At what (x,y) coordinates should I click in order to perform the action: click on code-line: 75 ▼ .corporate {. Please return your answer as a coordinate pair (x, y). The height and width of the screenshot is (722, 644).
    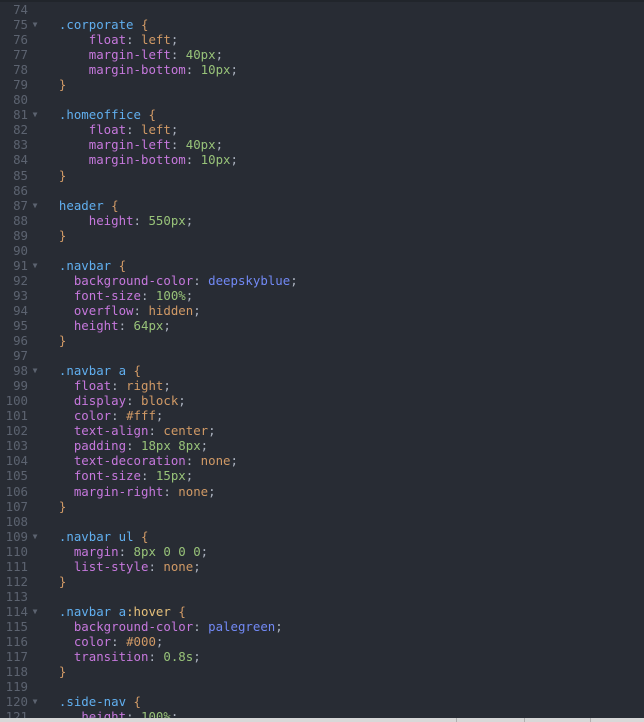
    Looking at the image, I should click on (322, 24).